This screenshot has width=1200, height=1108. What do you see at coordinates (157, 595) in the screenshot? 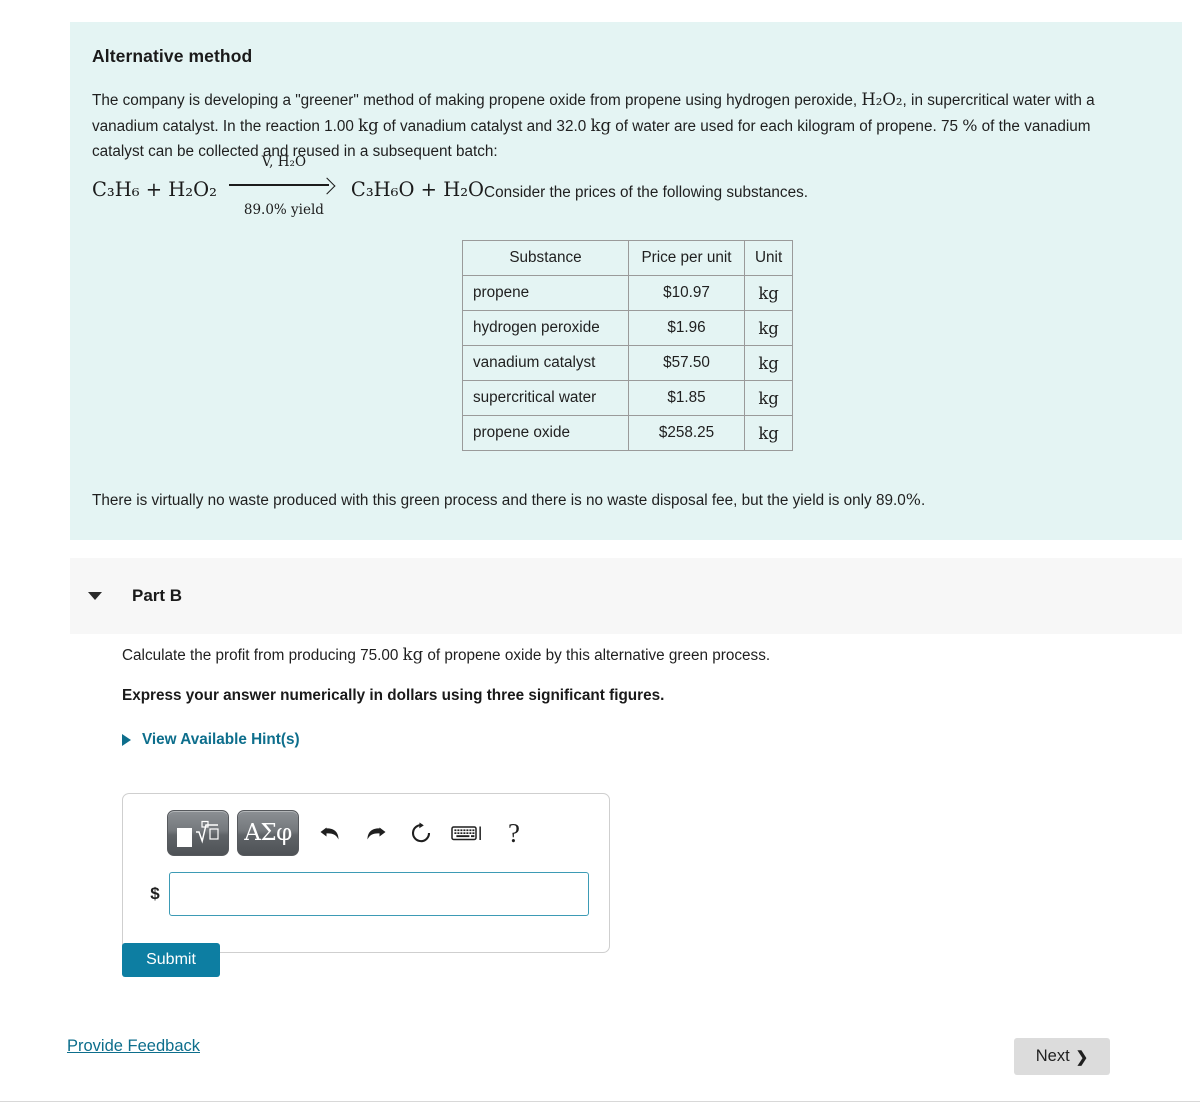
I see `part-label: Part B` at bounding box center [157, 595].